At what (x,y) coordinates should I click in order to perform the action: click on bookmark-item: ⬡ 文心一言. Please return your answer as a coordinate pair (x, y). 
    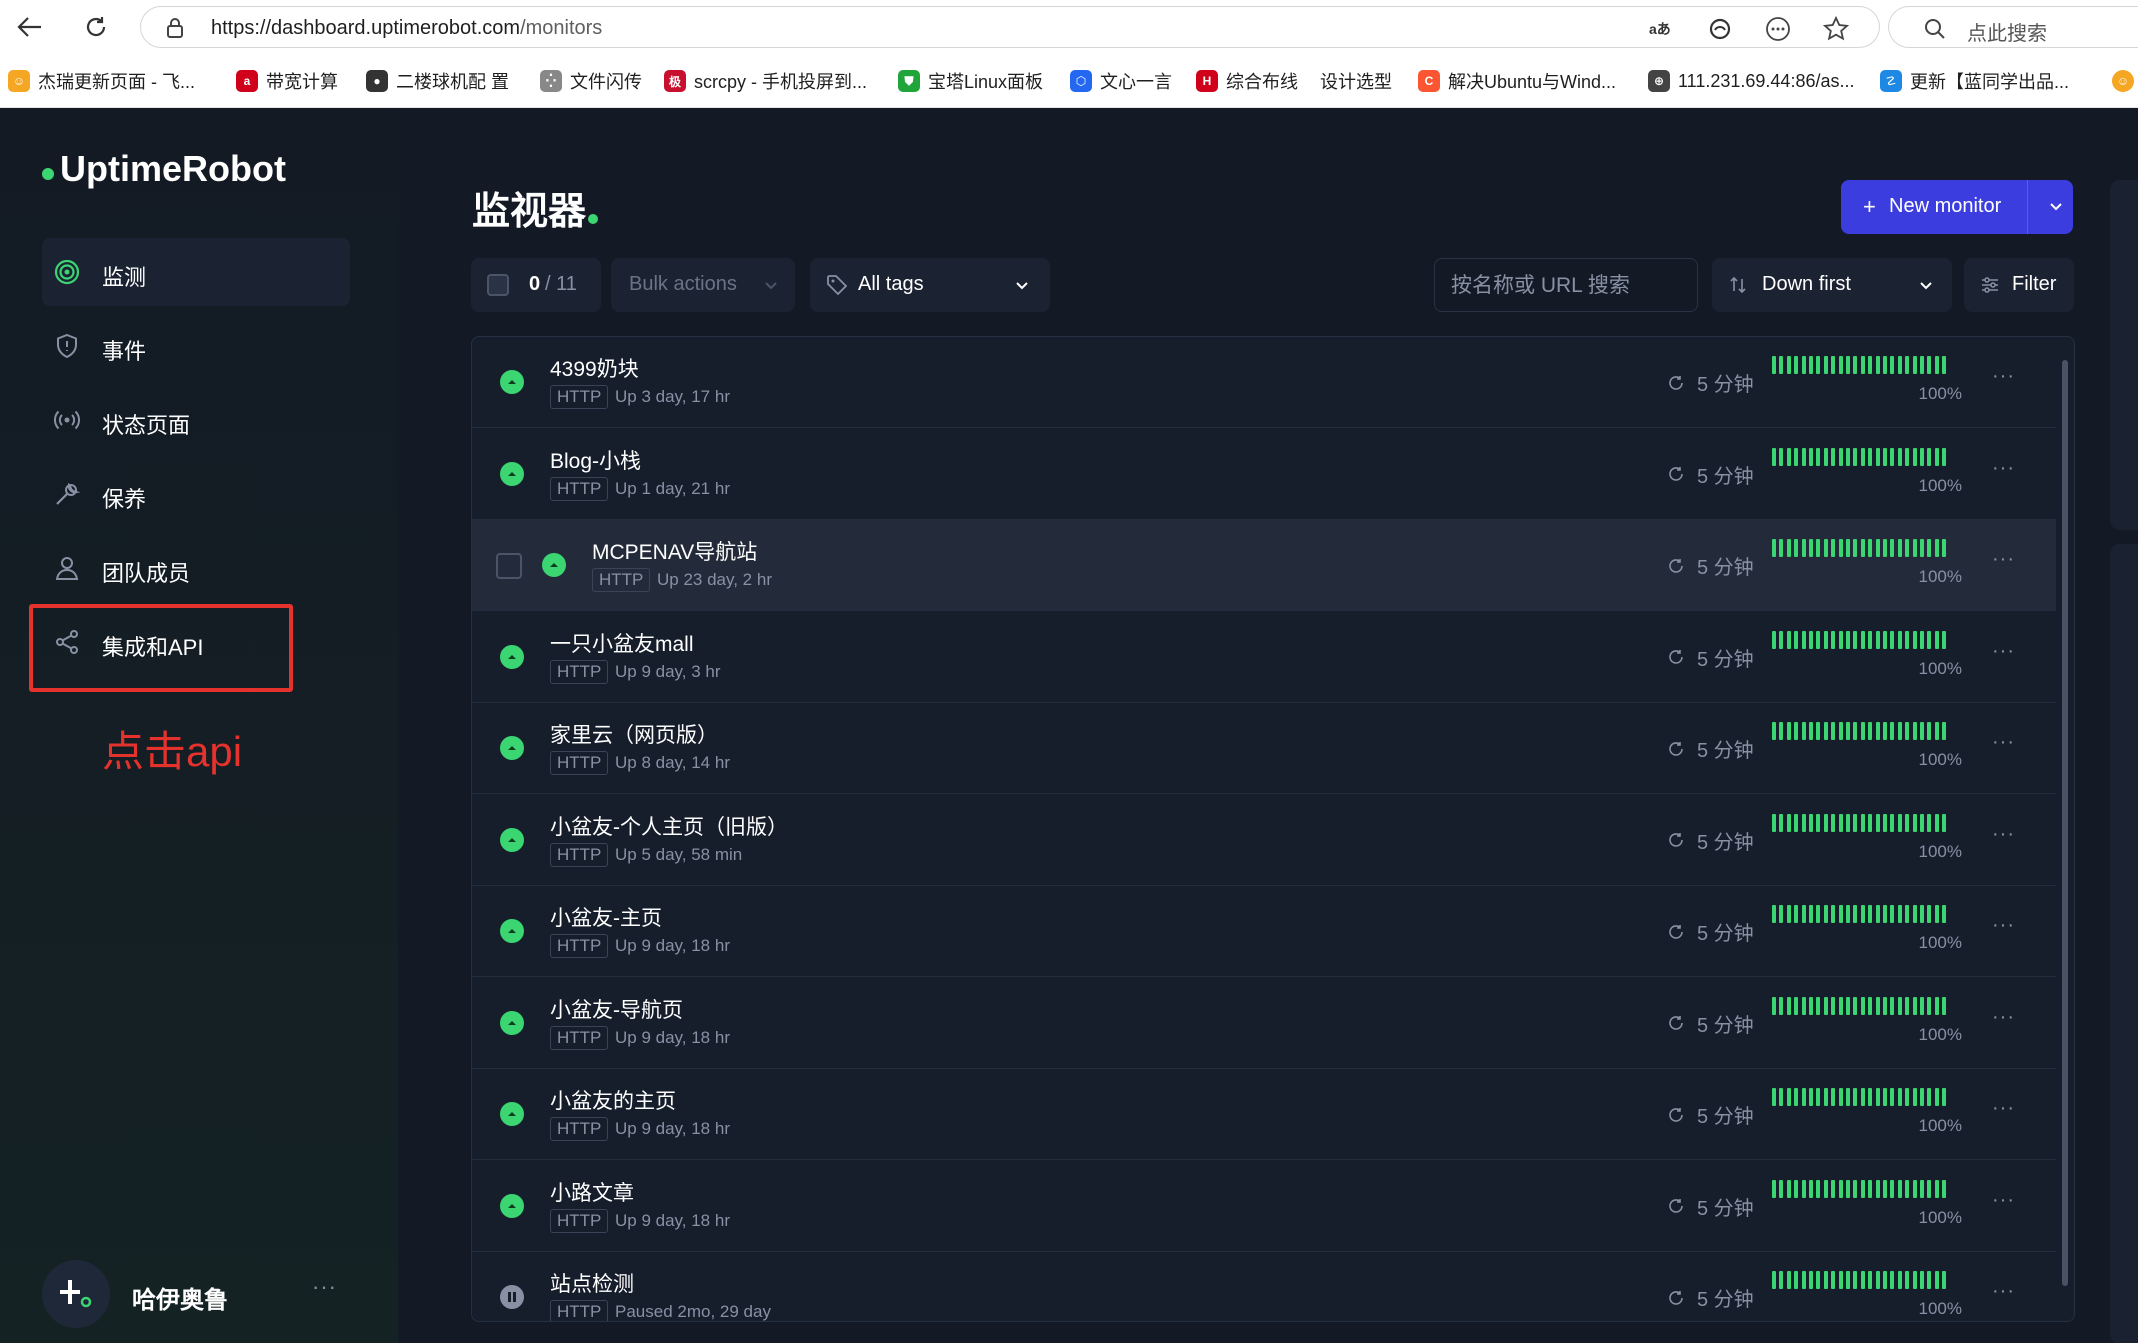
    Looking at the image, I should click on (1121, 81).